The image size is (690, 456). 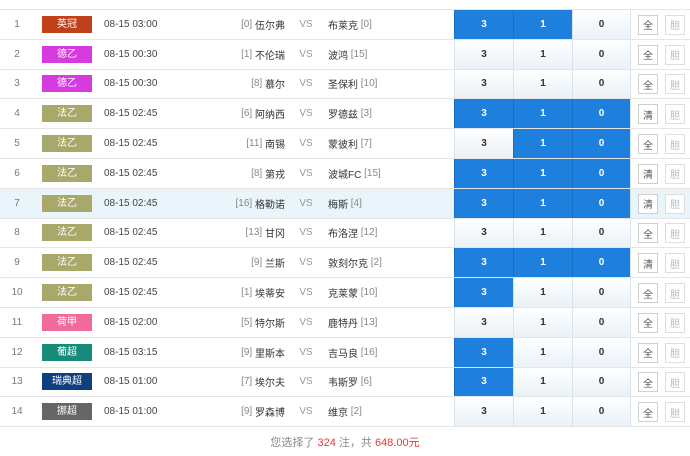 What do you see at coordinates (17, 114) in the screenshot?
I see `row-index: 4` at bounding box center [17, 114].